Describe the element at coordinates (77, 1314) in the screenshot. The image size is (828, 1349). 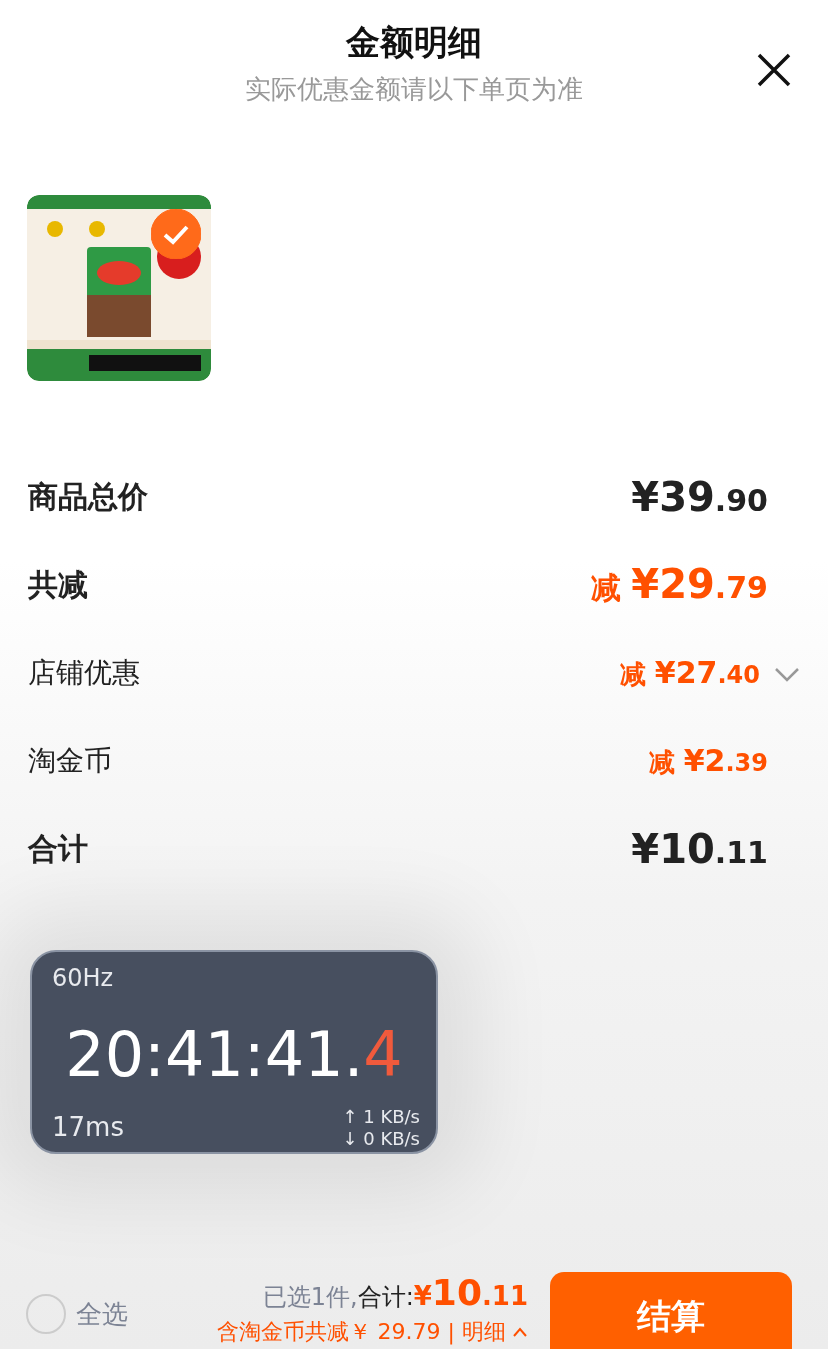
I see `select-all-checkbox: 全选` at that location.